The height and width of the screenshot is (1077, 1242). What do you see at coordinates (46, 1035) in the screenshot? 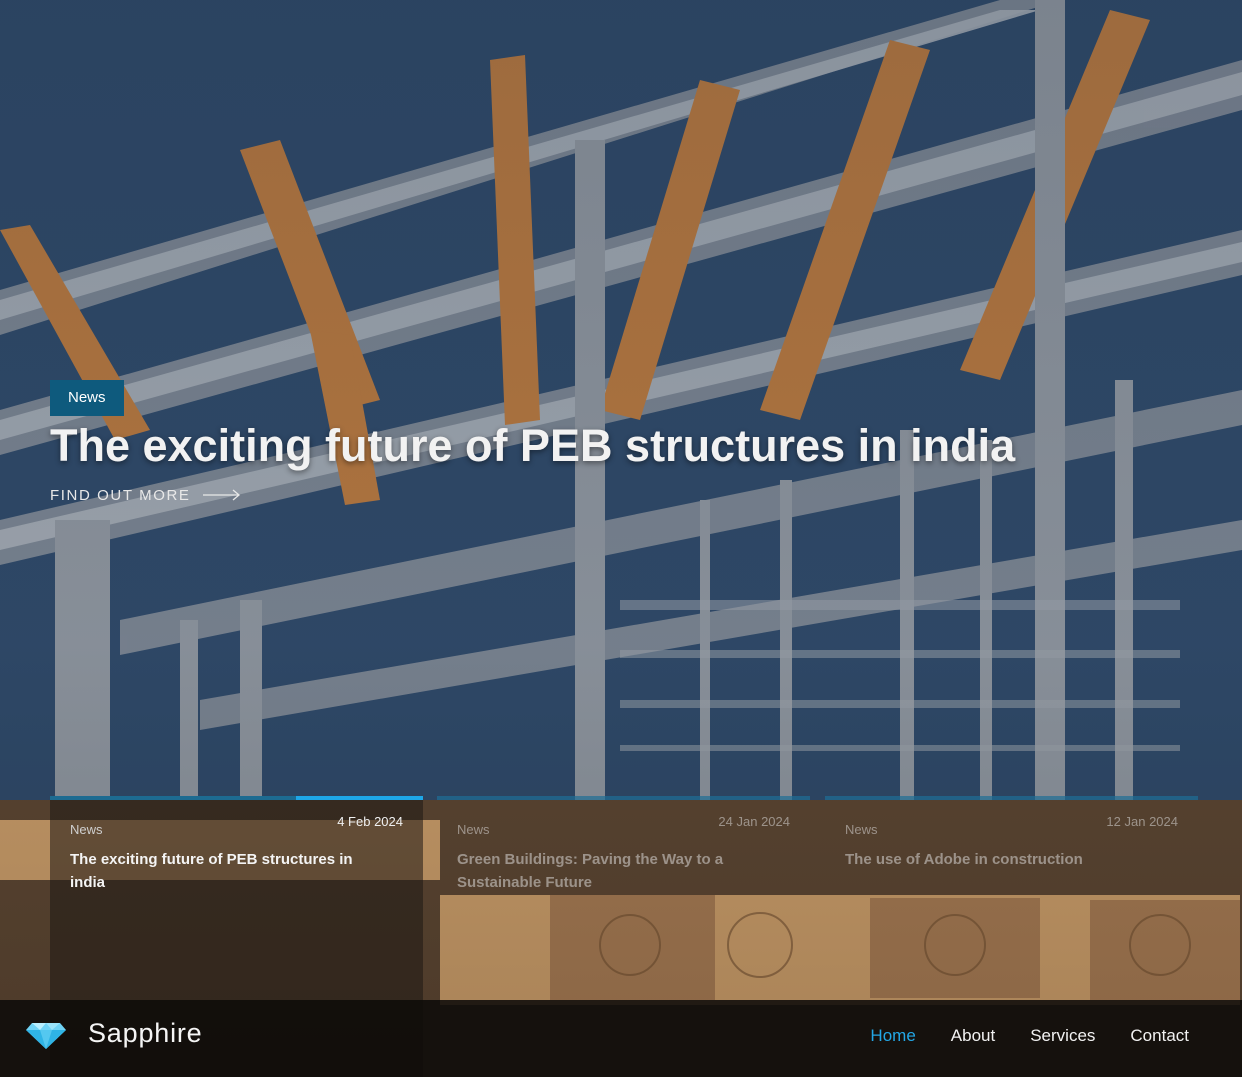
I see `gem-icon` at bounding box center [46, 1035].